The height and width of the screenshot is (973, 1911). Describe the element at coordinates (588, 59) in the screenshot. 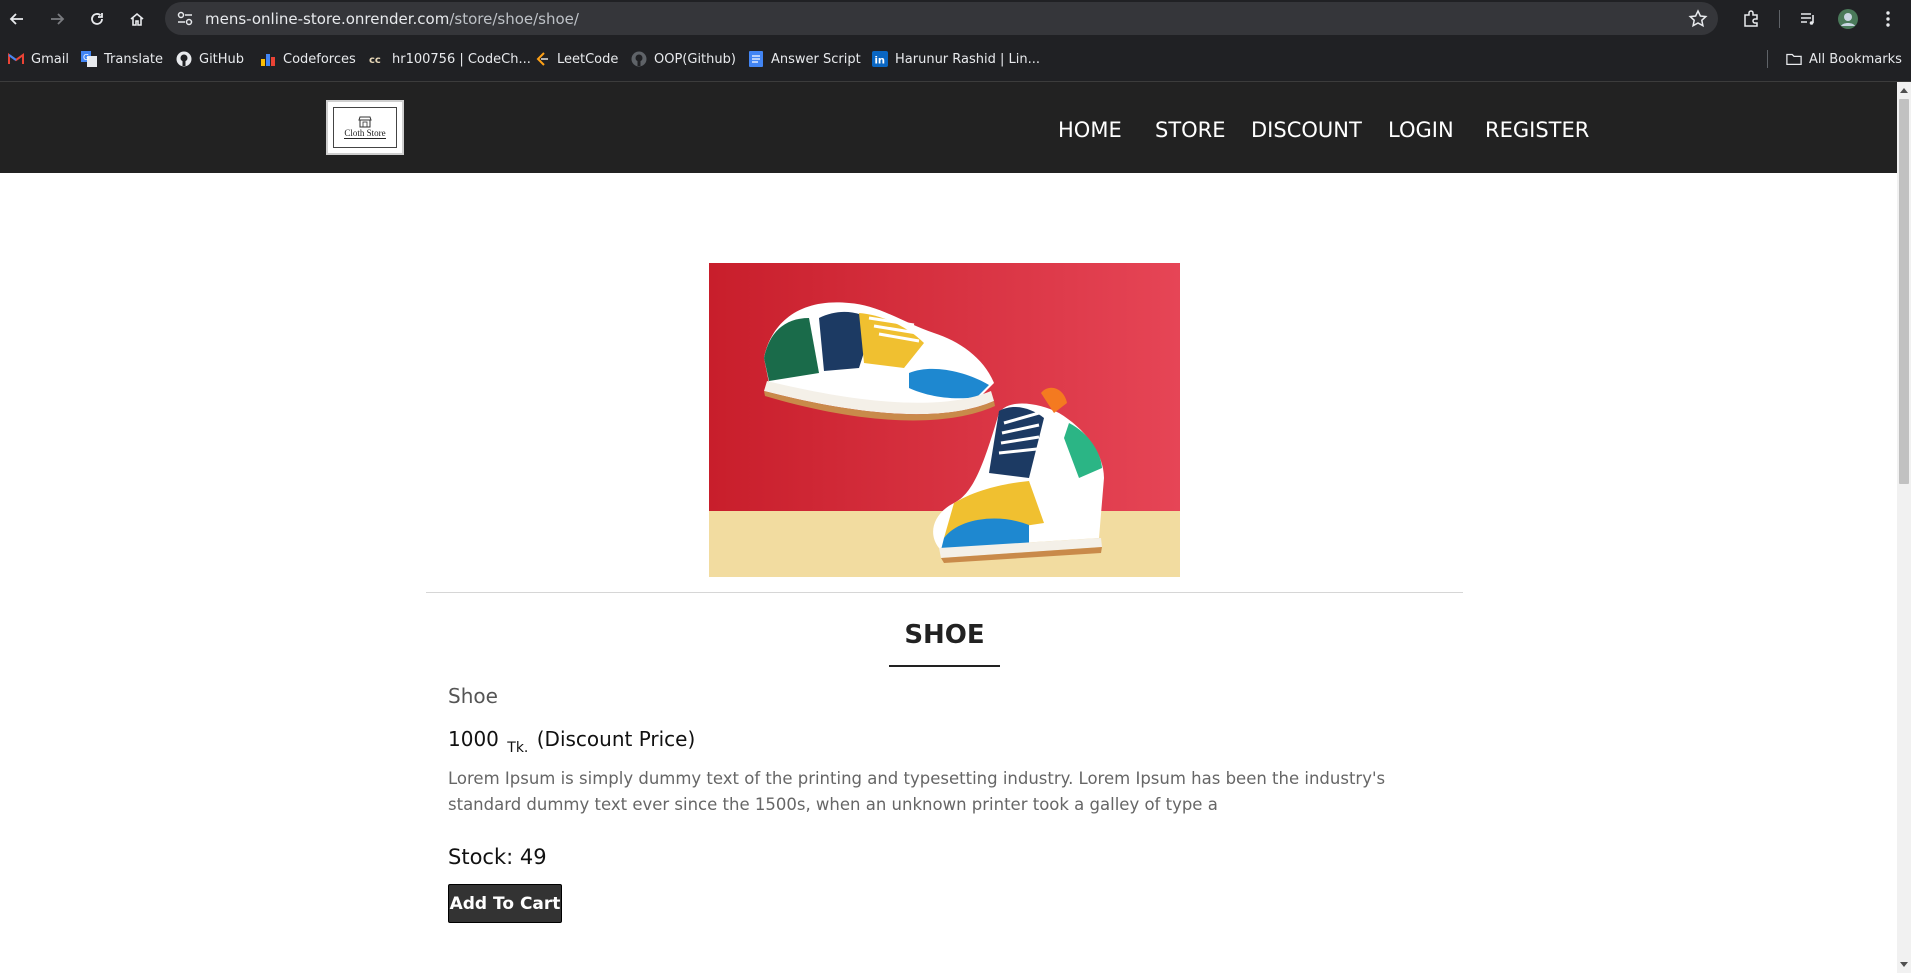

I see `bookmark-label: LeetCode` at that location.